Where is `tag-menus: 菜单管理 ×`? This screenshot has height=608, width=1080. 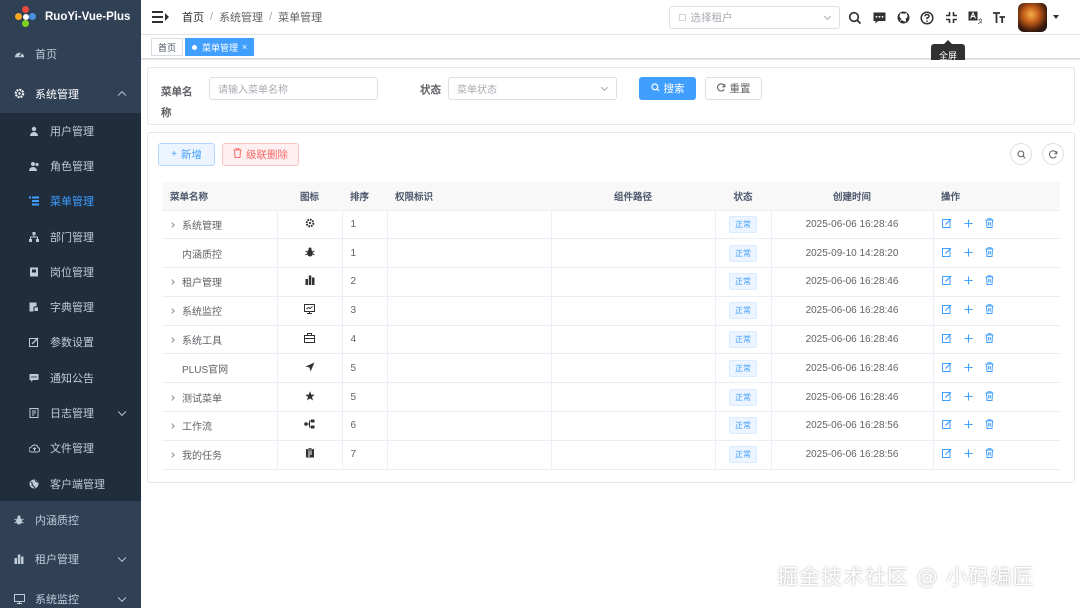
tag-menus: 菜单管理 × is located at coordinates (220, 47).